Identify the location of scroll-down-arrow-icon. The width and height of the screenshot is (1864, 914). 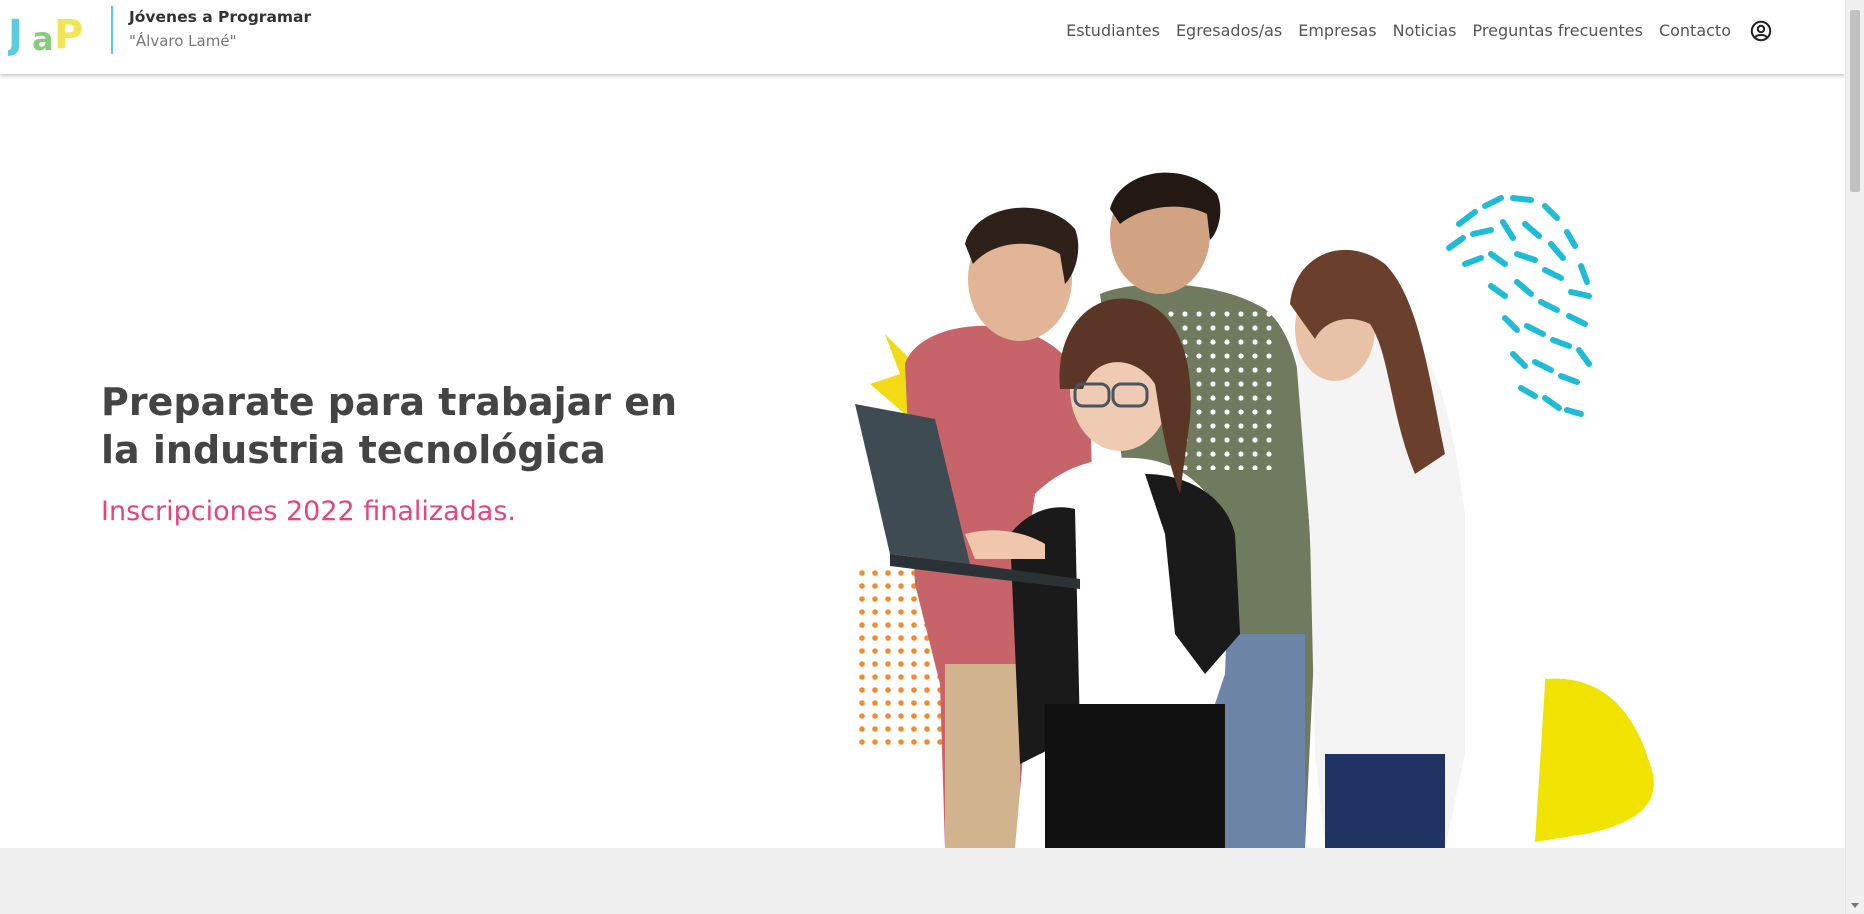
(1855, 905).